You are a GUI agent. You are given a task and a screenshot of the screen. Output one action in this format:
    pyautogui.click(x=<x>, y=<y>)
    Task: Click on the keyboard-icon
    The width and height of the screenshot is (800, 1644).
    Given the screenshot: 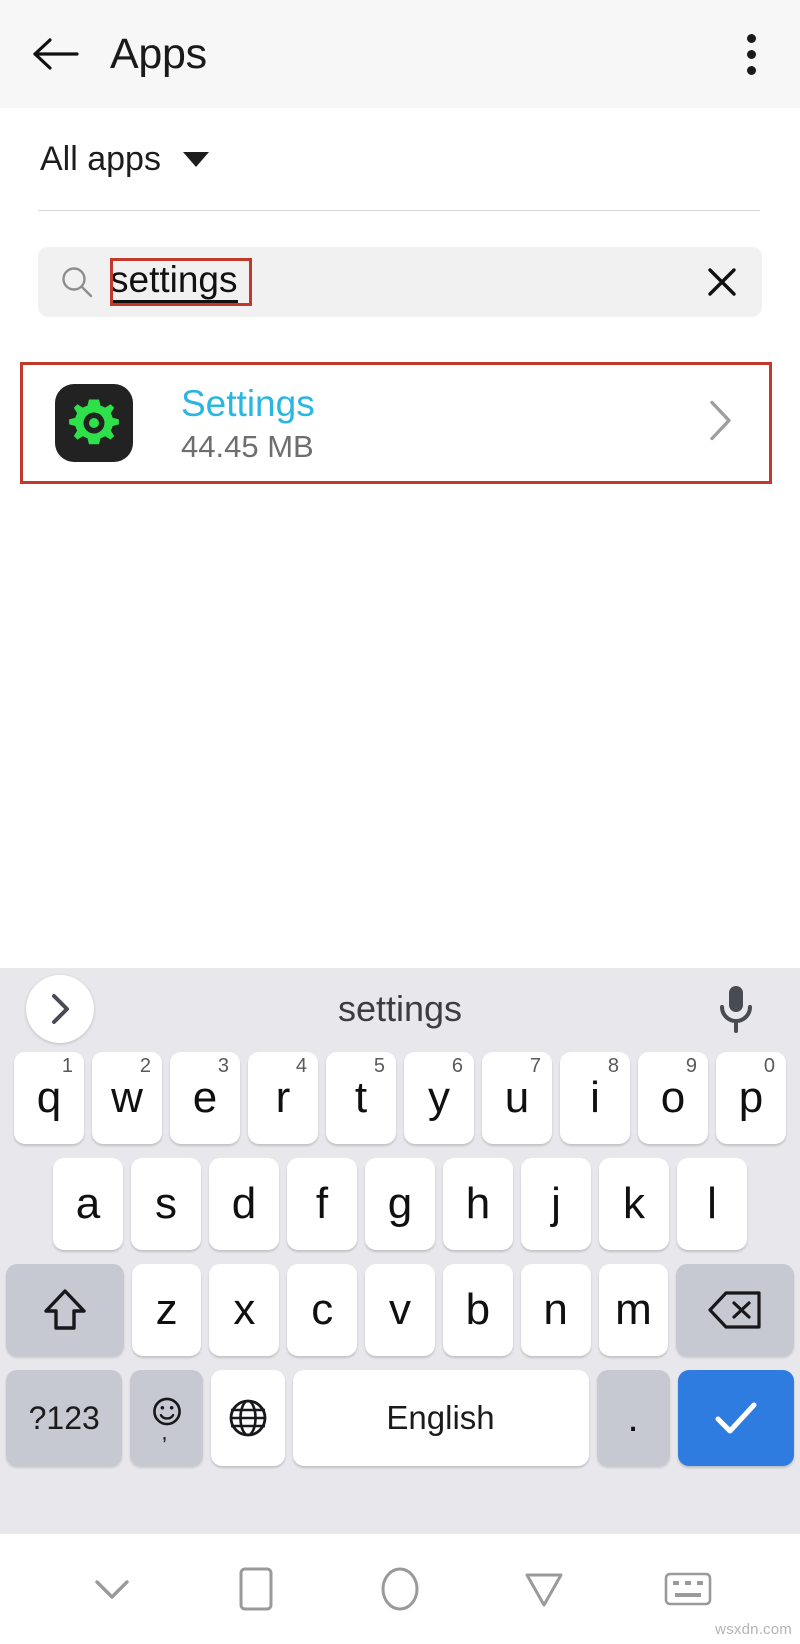 What is the action you would take?
    pyautogui.click(x=688, y=1589)
    